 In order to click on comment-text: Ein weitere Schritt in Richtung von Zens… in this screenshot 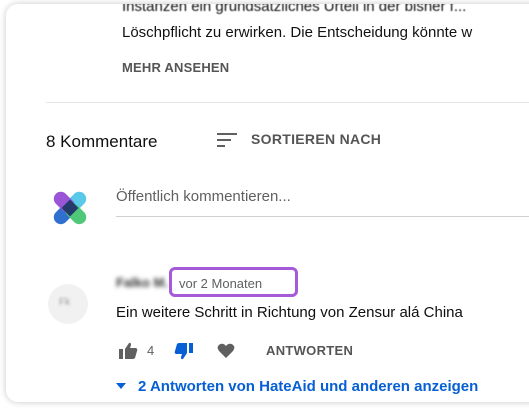, I will do `click(289, 312)`.